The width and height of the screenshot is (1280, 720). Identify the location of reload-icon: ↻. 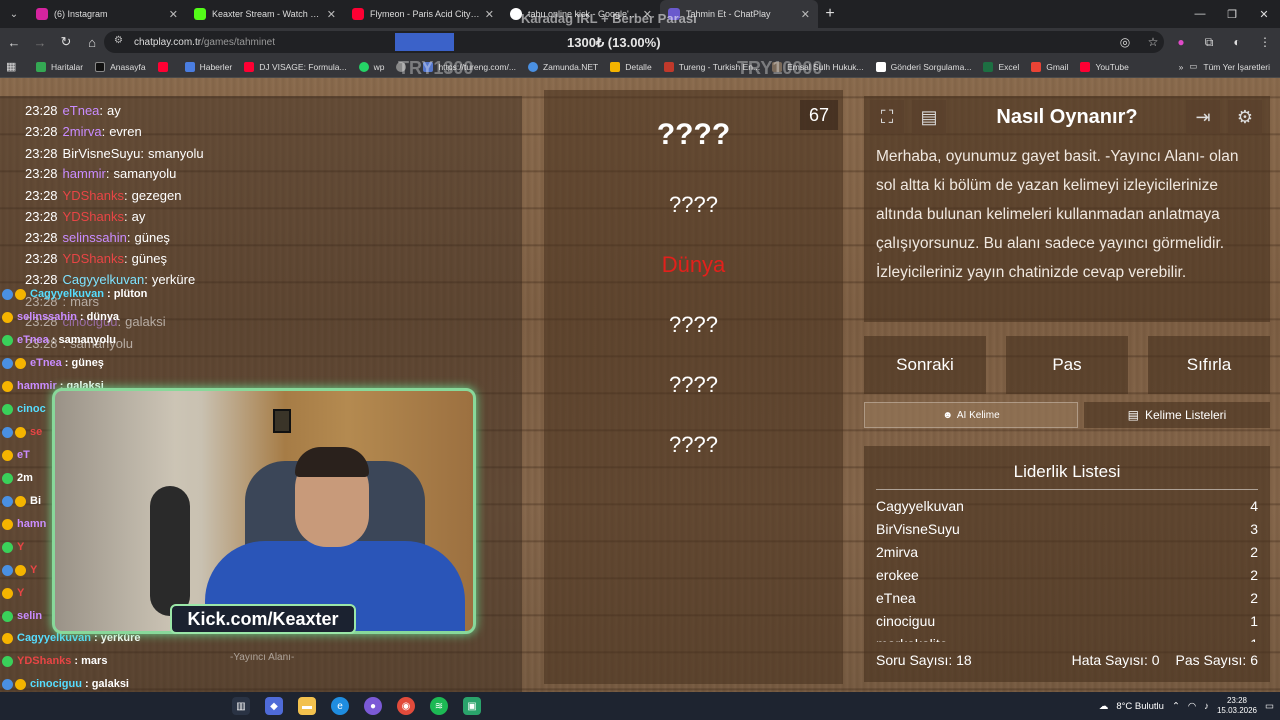
(66, 42).